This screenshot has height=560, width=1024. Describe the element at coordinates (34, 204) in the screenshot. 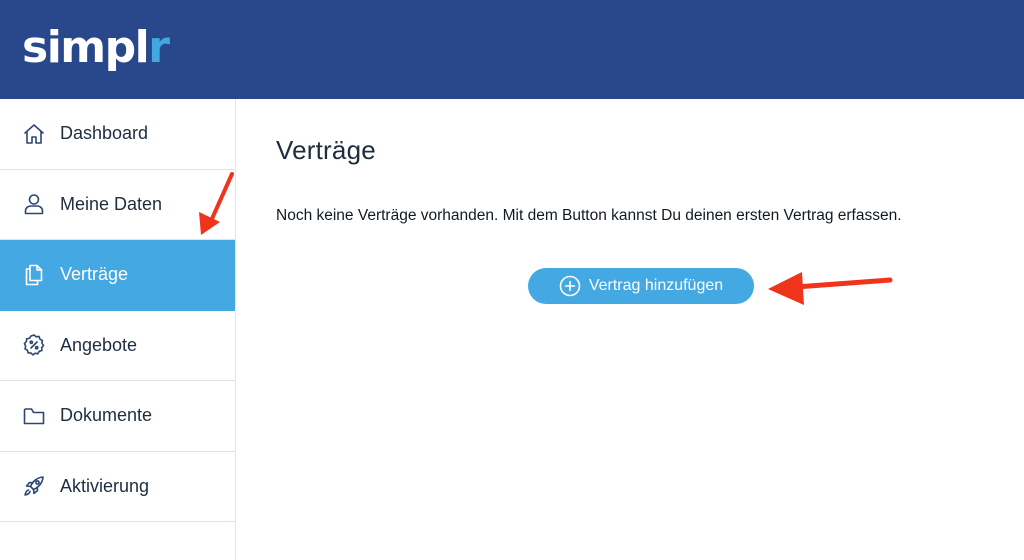

I see `user-icon` at that location.